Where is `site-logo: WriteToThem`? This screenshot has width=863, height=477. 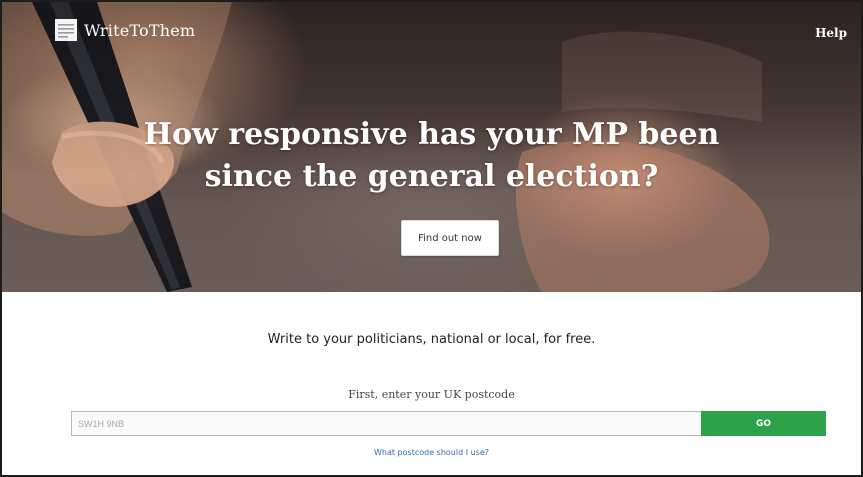
site-logo: WriteToThem is located at coordinates (124, 30).